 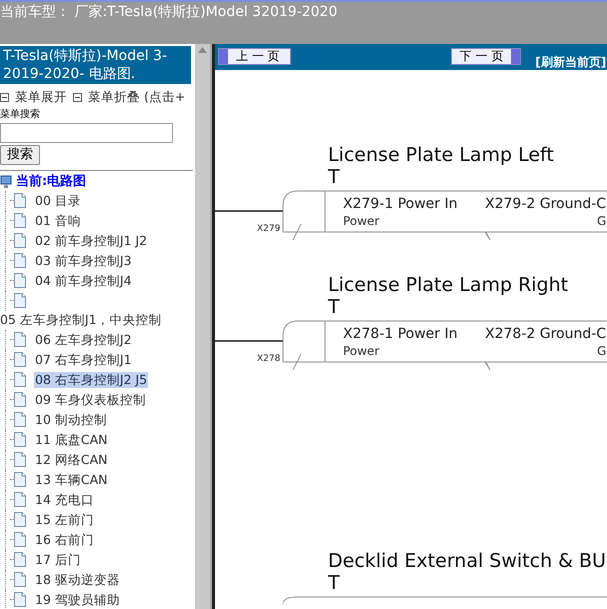 What do you see at coordinates (58, 200) in the screenshot?
I see `tree-item: 00 目录` at bounding box center [58, 200].